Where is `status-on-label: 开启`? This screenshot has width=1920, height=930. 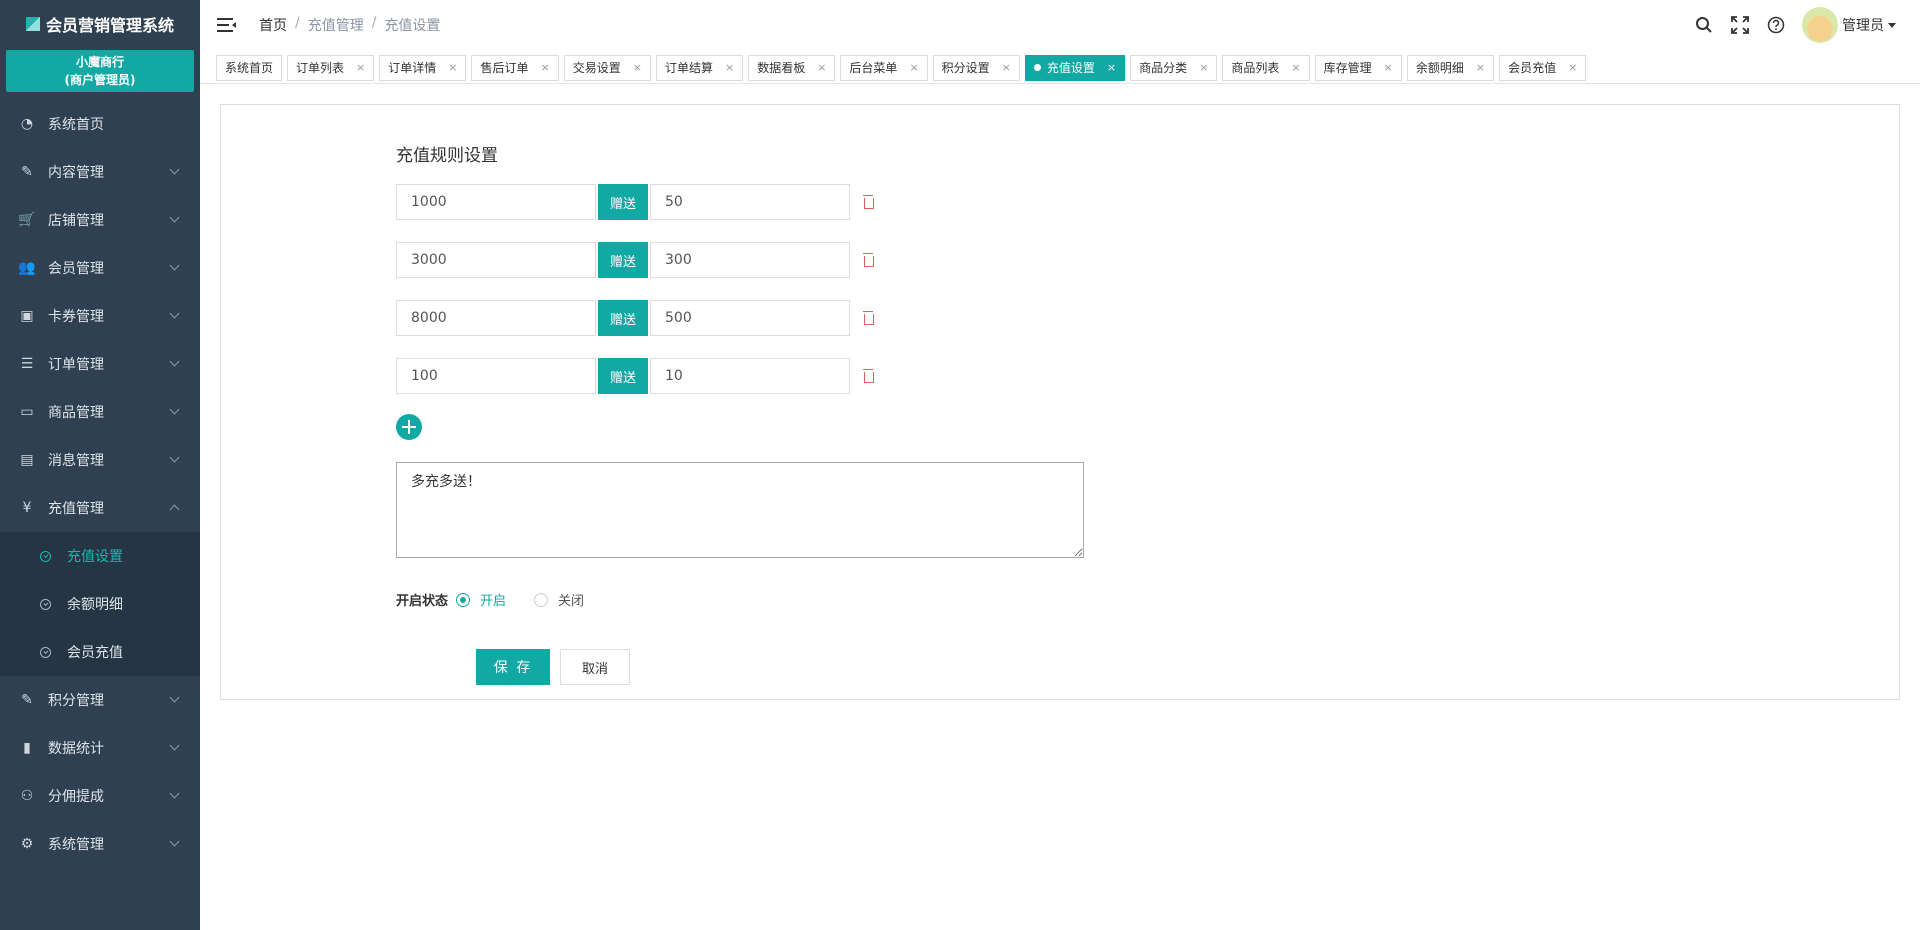
status-on-label: 开启 is located at coordinates (493, 601).